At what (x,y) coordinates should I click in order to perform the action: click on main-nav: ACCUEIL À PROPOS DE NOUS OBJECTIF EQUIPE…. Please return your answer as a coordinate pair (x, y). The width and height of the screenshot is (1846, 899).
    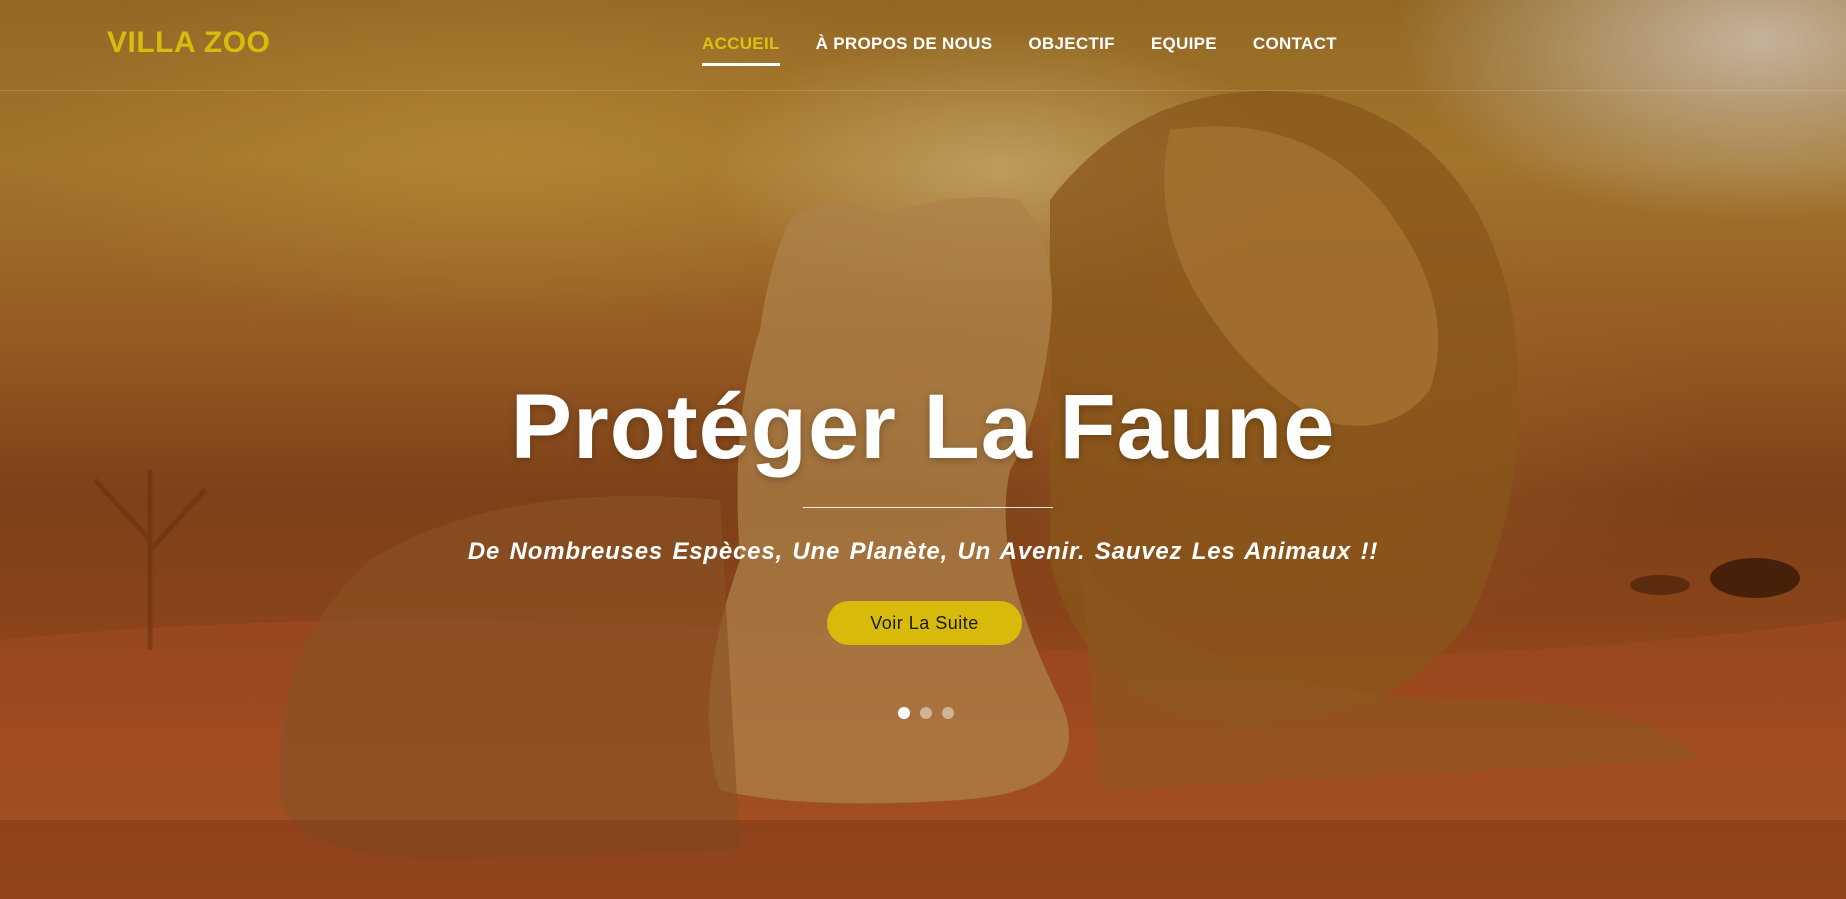
    Looking at the image, I should click on (1037, 50).